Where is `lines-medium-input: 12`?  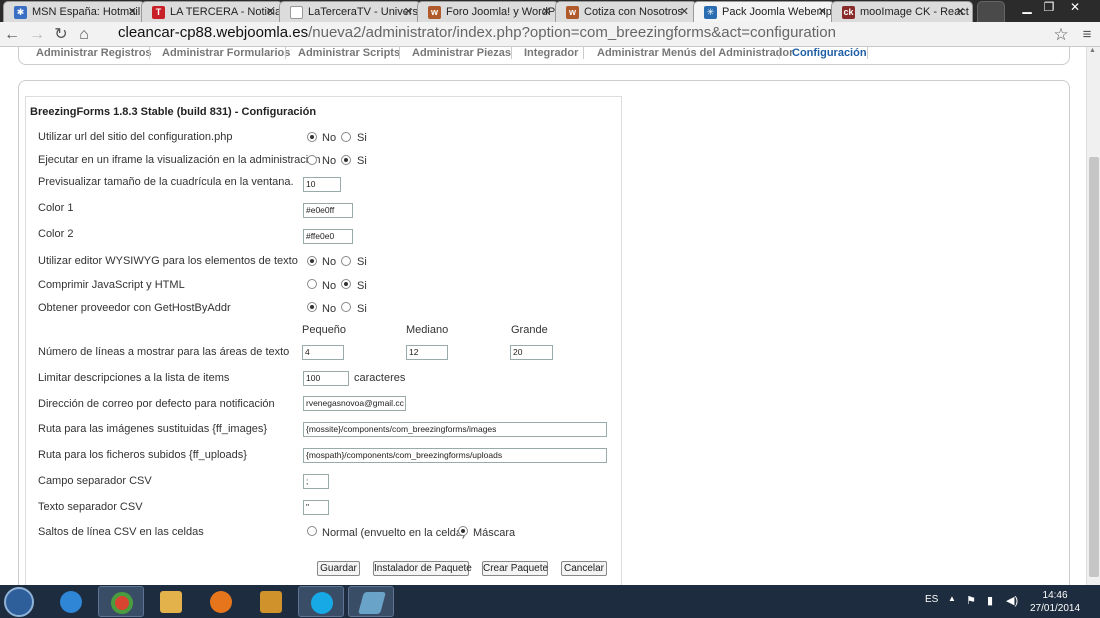 lines-medium-input: 12 is located at coordinates (427, 352).